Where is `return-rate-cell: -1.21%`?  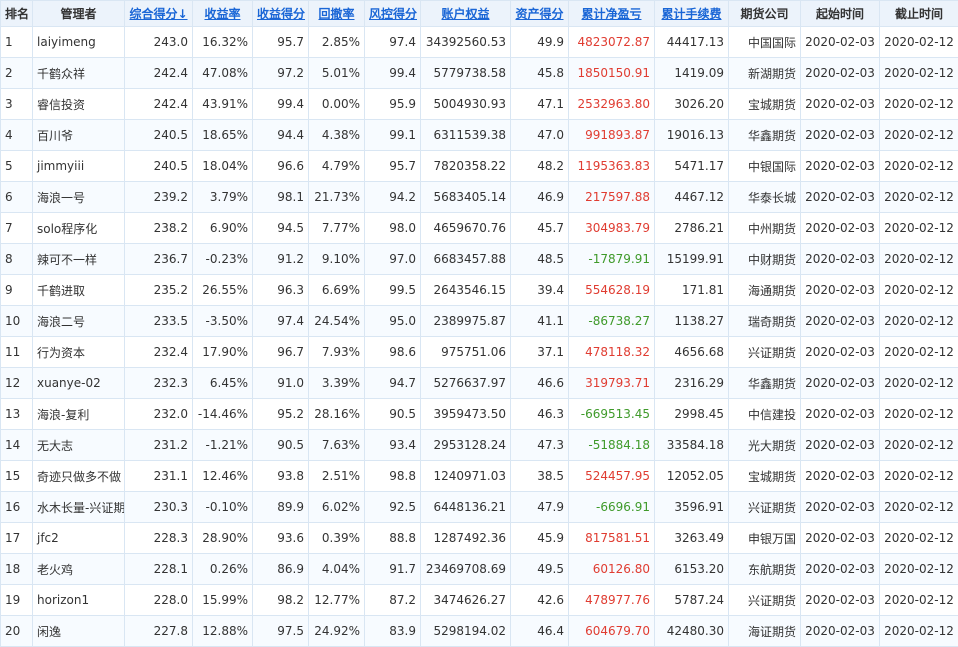 return-rate-cell: -1.21% is located at coordinates (223, 445).